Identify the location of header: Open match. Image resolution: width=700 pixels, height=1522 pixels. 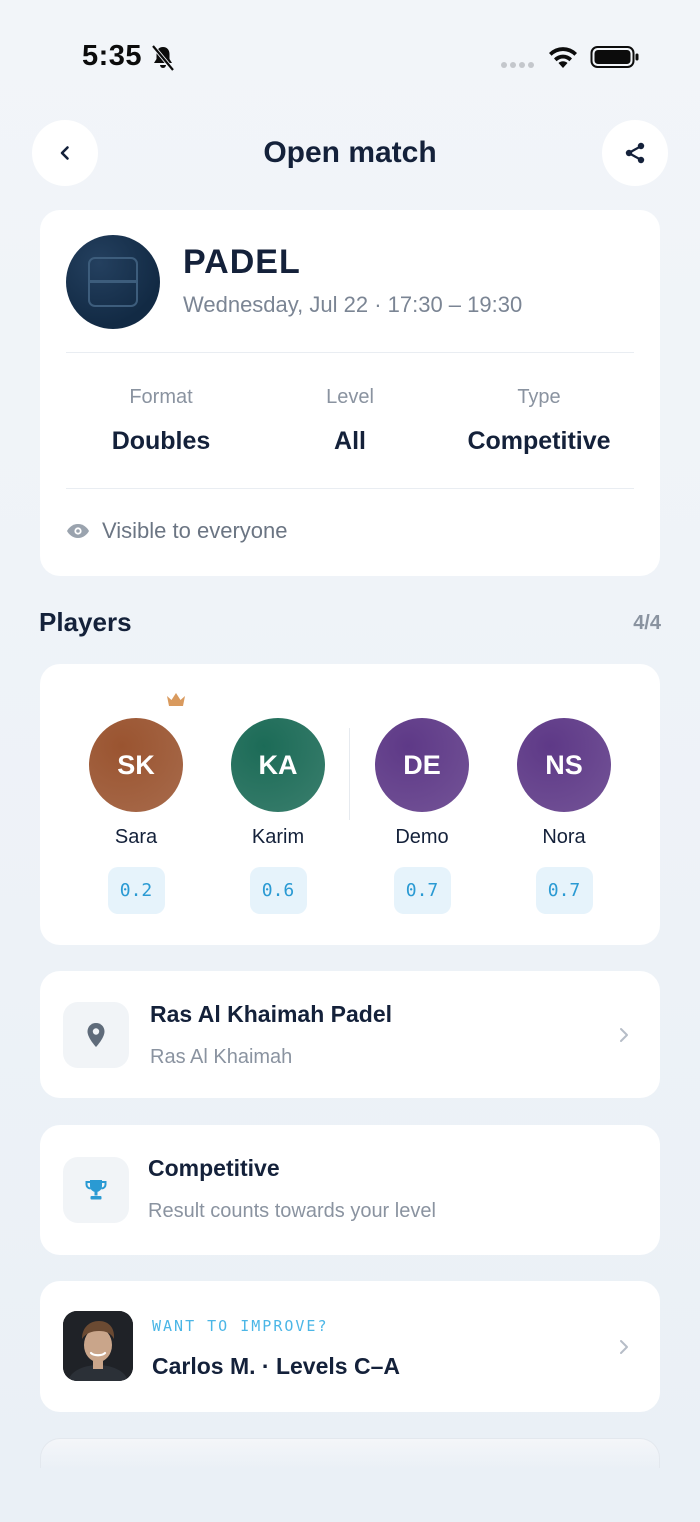
(350, 155).